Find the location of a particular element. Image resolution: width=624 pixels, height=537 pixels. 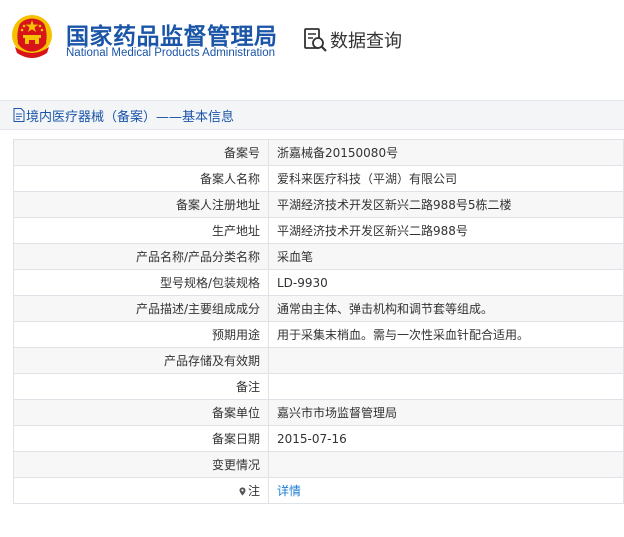

field-label: 生产地址 is located at coordinates (141, 230).